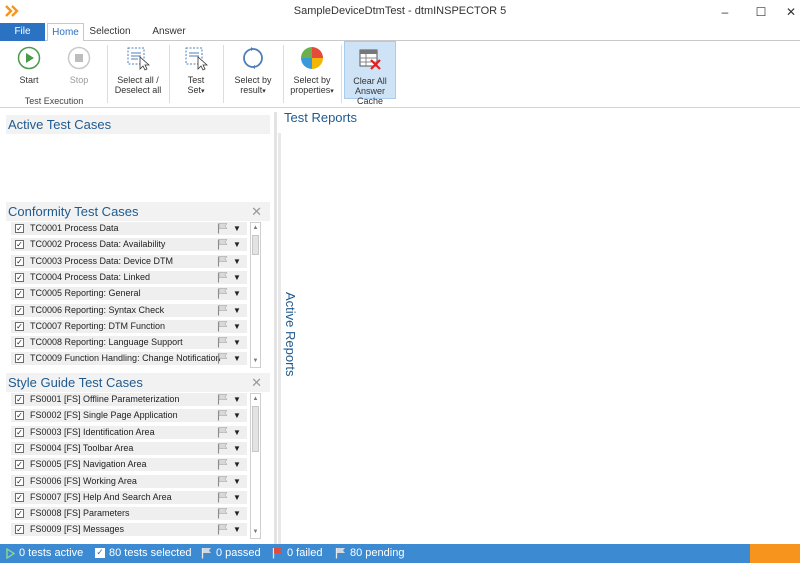 The image size is (800, 563). Describe the element at coordinates (129, 261) in the screenshot. I see `list-item: ✓ TC0003 Process Data: Device DTM ▼` at that location.